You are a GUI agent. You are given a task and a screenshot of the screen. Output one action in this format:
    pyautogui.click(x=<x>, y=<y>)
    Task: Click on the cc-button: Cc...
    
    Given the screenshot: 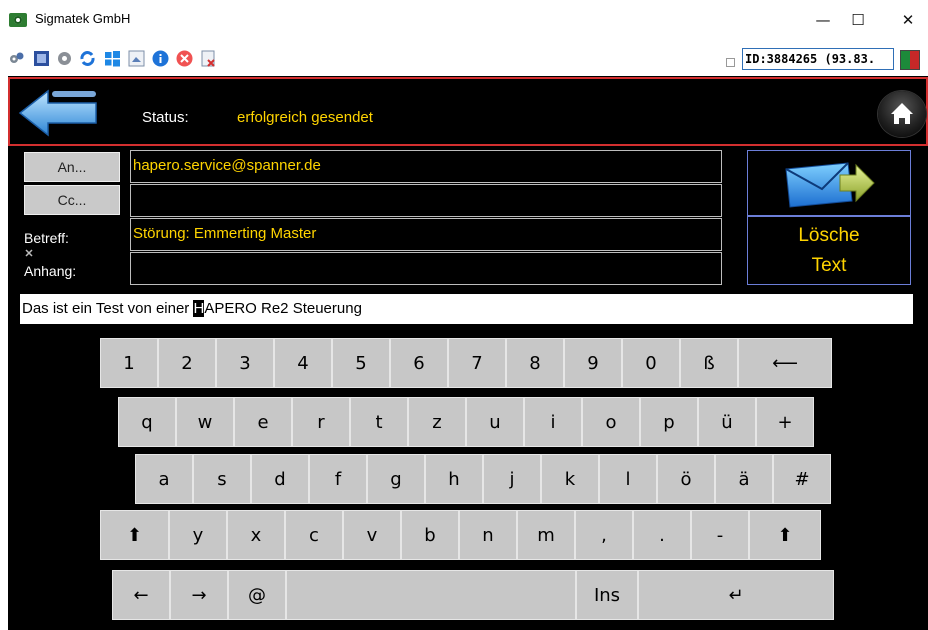 What is the action you would take?
    pyautogui.click(x=72, y=200)
    